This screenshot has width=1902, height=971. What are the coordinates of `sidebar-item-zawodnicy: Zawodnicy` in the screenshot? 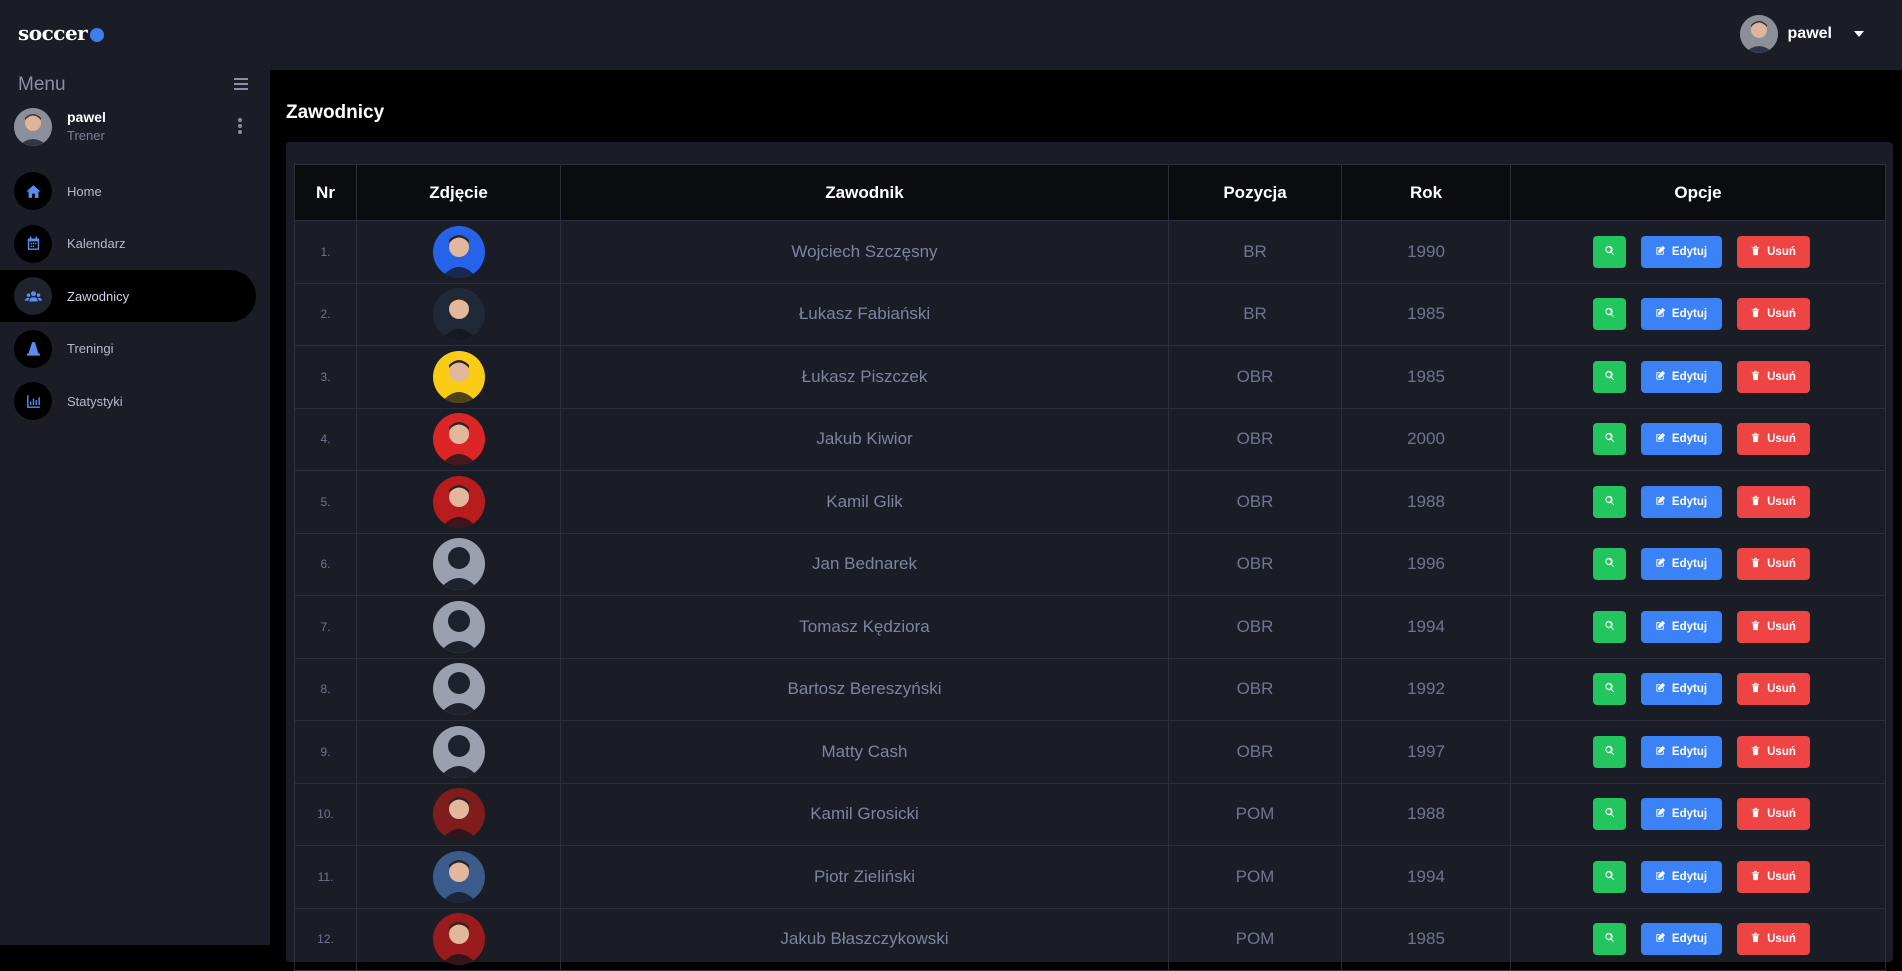 It's located at (128, 296).